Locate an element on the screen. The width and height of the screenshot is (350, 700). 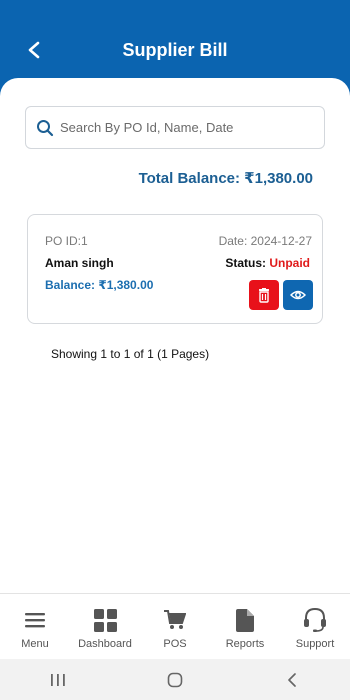
dashboard-icon is located at coordinates (105, 620).